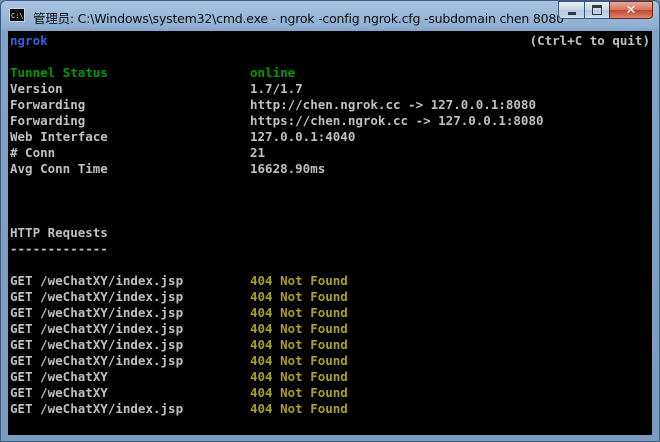 This screenshot has width=660, height=442. What do you see at coordinates (393, 104) in the screenshot?
I see `tunnel-row-value: http://chen.ngrok.cc -> 127.0.0.1:8080` at bounding box center [393, 104].